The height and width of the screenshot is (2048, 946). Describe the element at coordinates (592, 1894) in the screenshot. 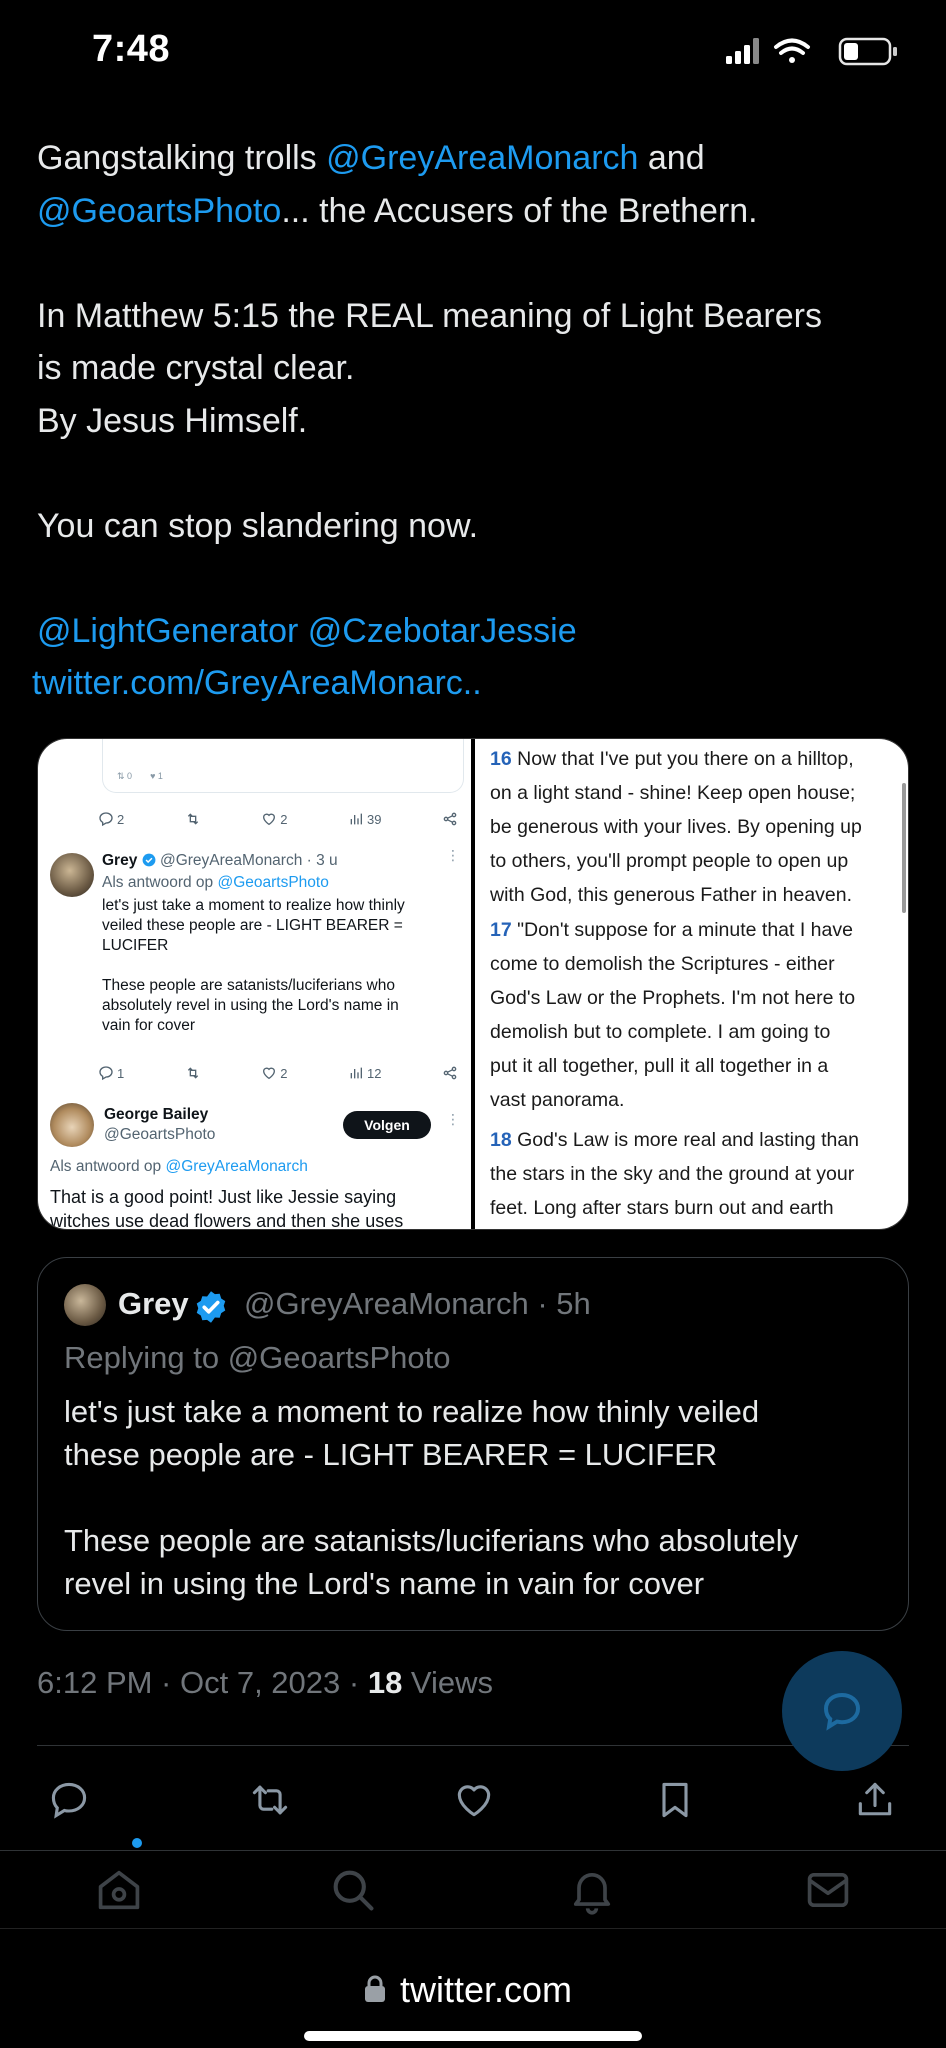

I see `notifications-icon` at that location.